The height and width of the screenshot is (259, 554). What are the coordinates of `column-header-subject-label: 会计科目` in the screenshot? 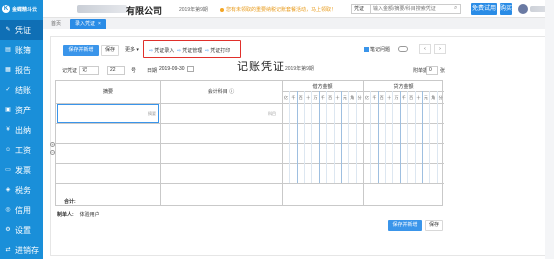 It's located at (217, 92).